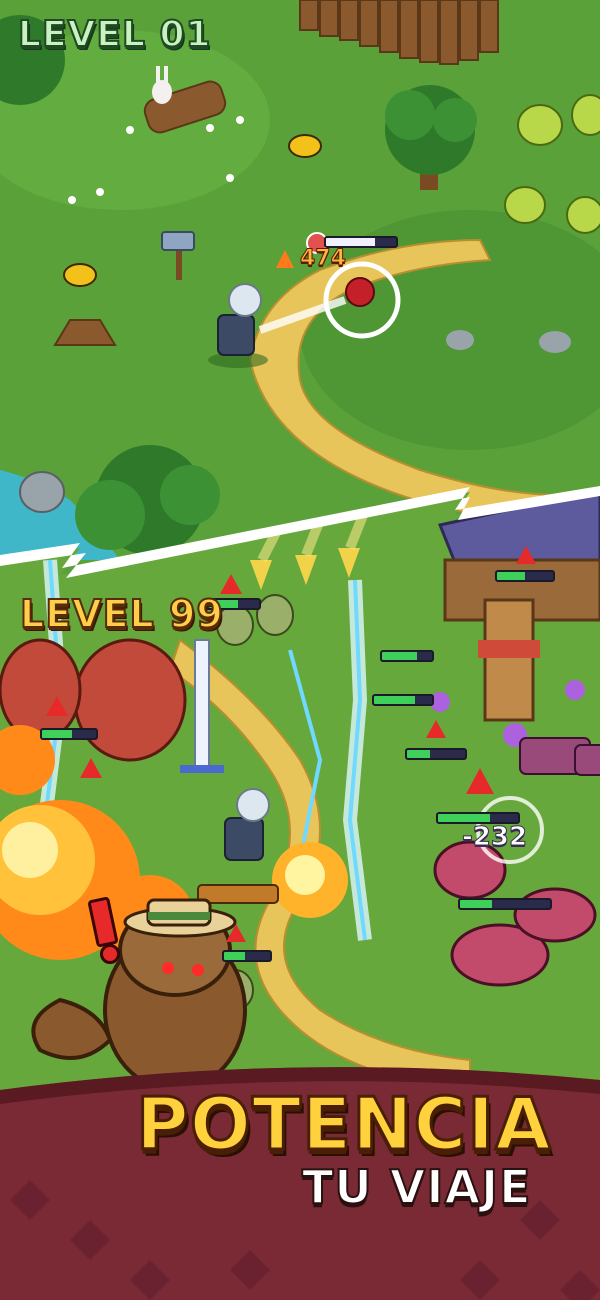  I want to click on alert-exclamation-dot-icon, so click(110, 954).